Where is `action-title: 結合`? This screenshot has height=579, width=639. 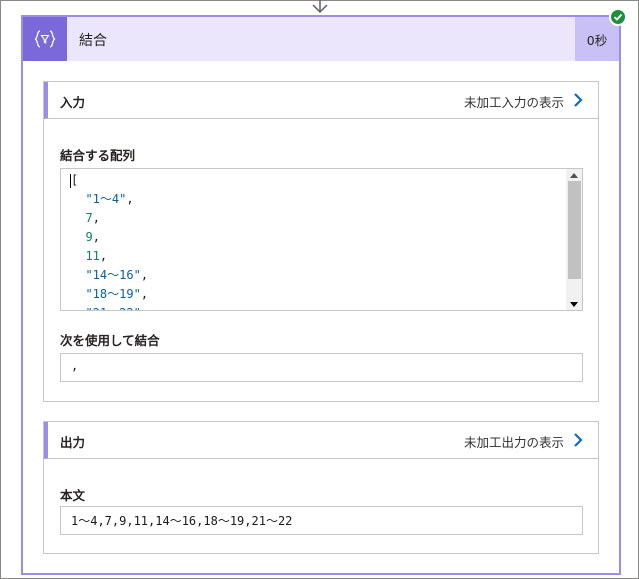 action-title: 結合 is located at coordinates (93, 41).